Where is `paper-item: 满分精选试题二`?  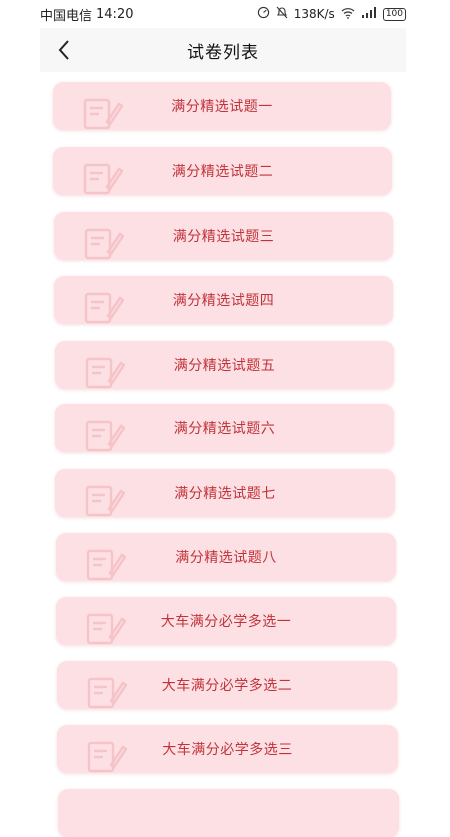 paper-item: 满分精选试题二 is located at coordinates (222, 171).